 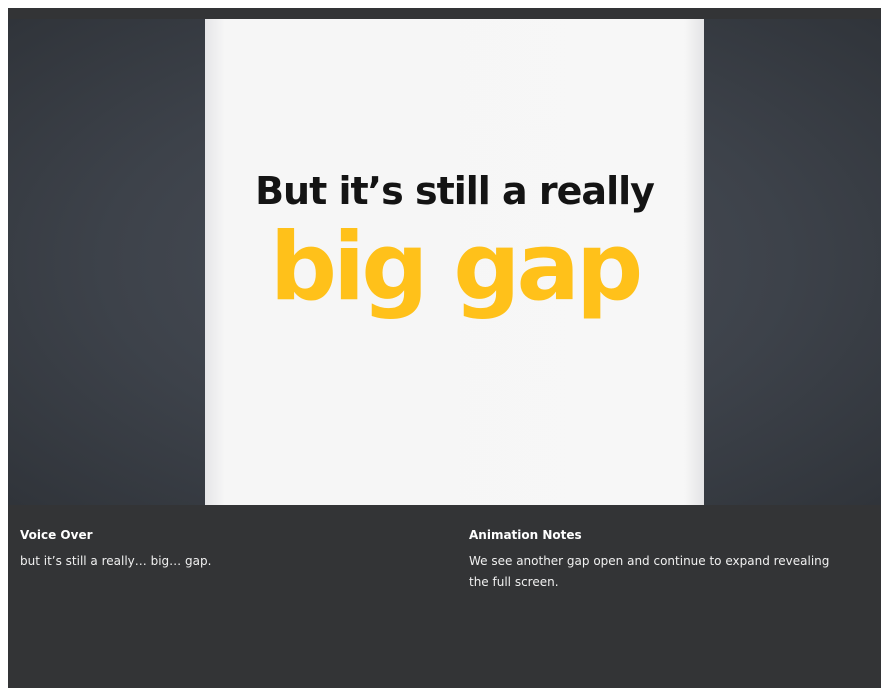 I want to click on animation-notes-title: Animation Notes, so click(x=525, y=535).